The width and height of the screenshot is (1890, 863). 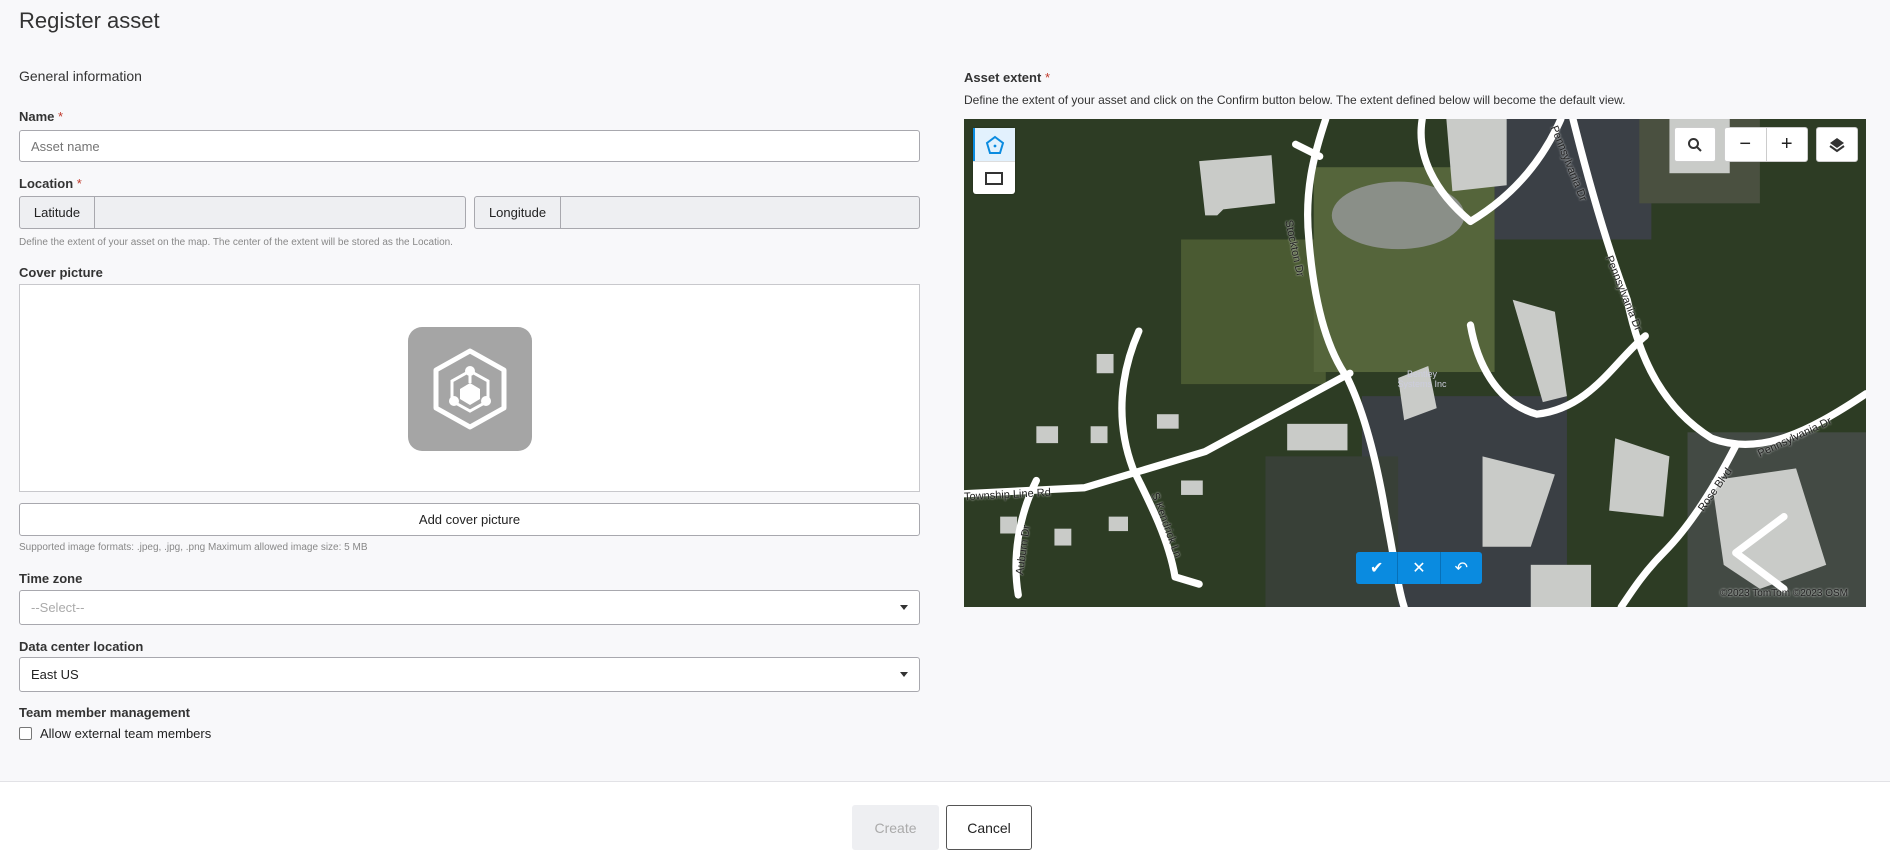 What do you see at coordinates (945, 822) in the screenshot?
I see `footer` at bounding box center [945, 822].